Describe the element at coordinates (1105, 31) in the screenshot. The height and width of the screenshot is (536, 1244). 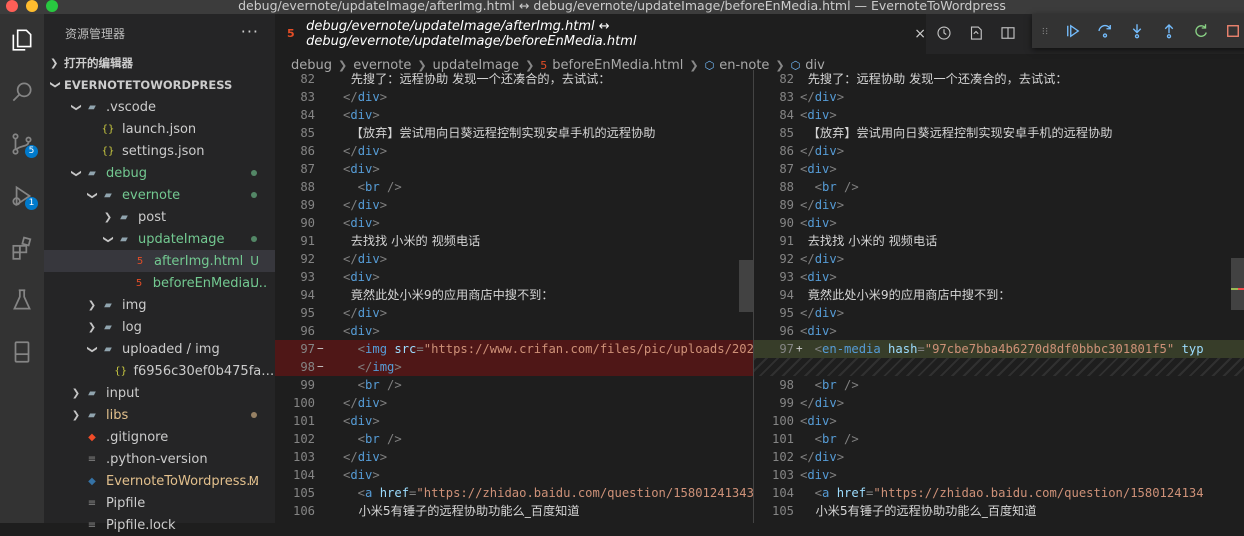
I see `step-over-icon` at that location.